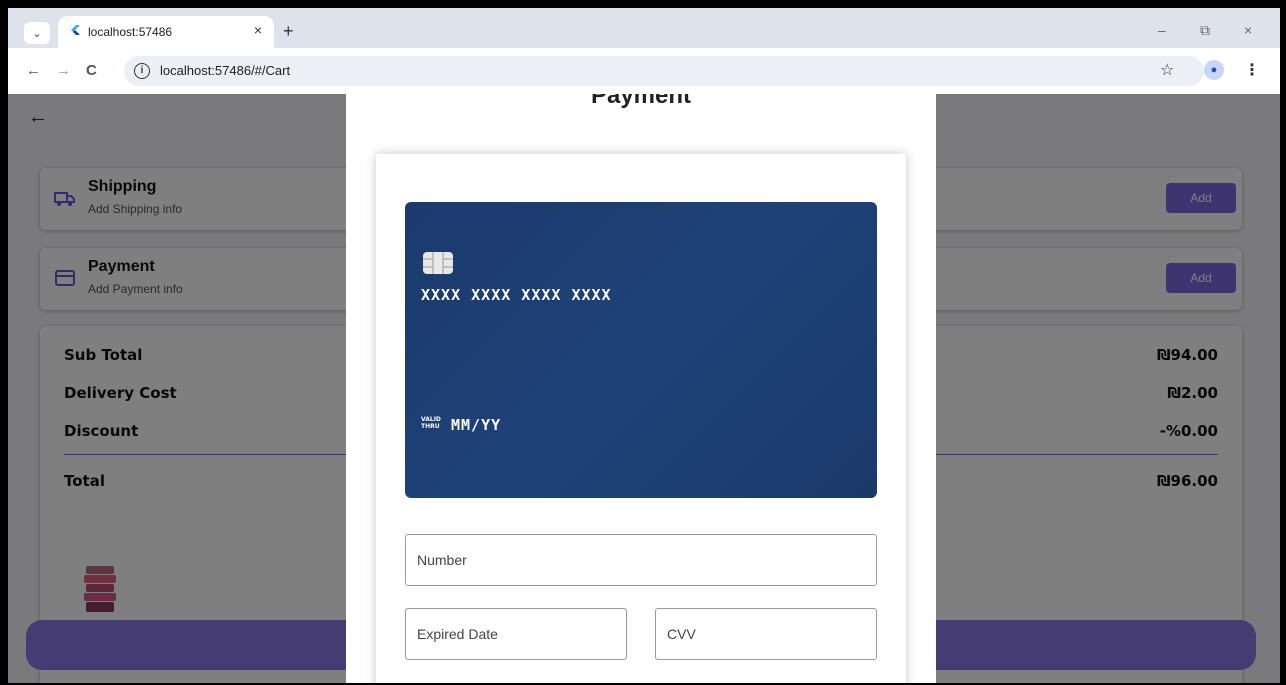 The image size is (1286, 685). Describe the element at coordinates (1162, 30) in the screenshot. I see `minimize-icon: –` at that location.